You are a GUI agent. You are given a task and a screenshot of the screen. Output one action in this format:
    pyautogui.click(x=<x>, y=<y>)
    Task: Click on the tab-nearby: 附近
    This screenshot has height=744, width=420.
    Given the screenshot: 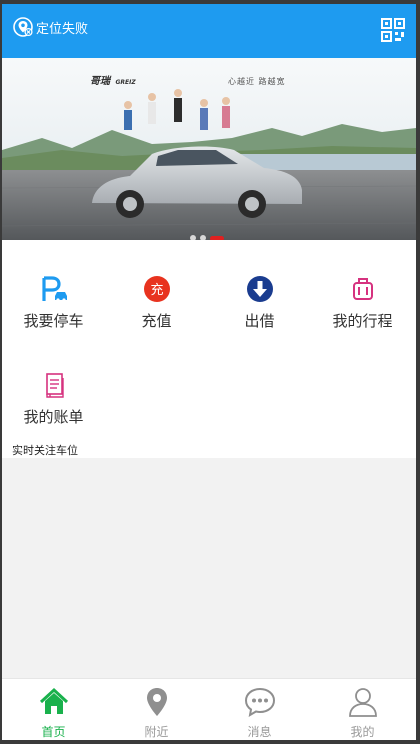 What is the action you would take?
    pyautogui.click(x=156, y=712)
    